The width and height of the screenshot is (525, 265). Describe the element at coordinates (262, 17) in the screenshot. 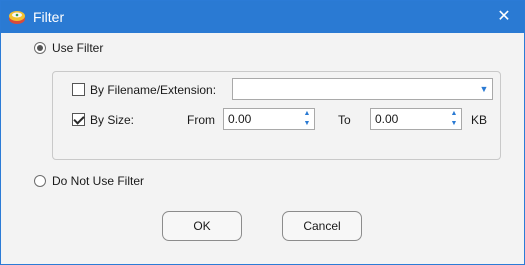

I see `title-bar: Filter ✕` at that location.